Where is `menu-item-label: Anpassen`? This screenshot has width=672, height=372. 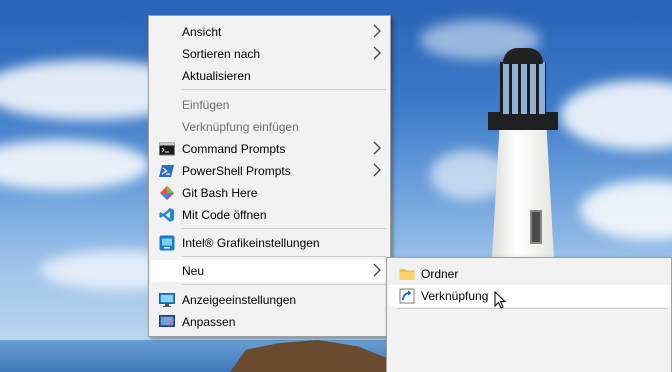 menu-item-label: Anpassen is located at coordinates (209, 322).